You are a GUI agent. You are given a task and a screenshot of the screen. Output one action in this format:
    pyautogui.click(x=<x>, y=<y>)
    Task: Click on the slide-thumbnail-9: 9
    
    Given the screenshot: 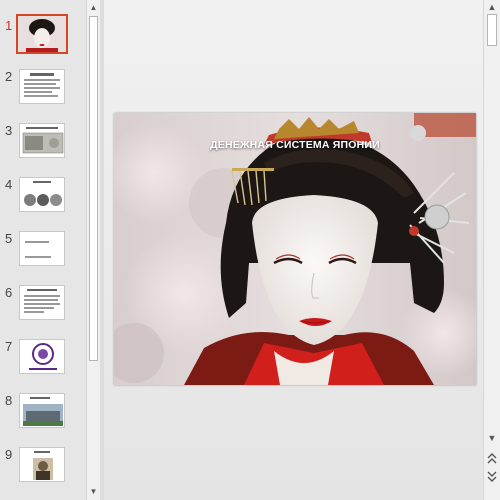 What is the action you would take?
    pyautogui.click(x=43, y=469)
    